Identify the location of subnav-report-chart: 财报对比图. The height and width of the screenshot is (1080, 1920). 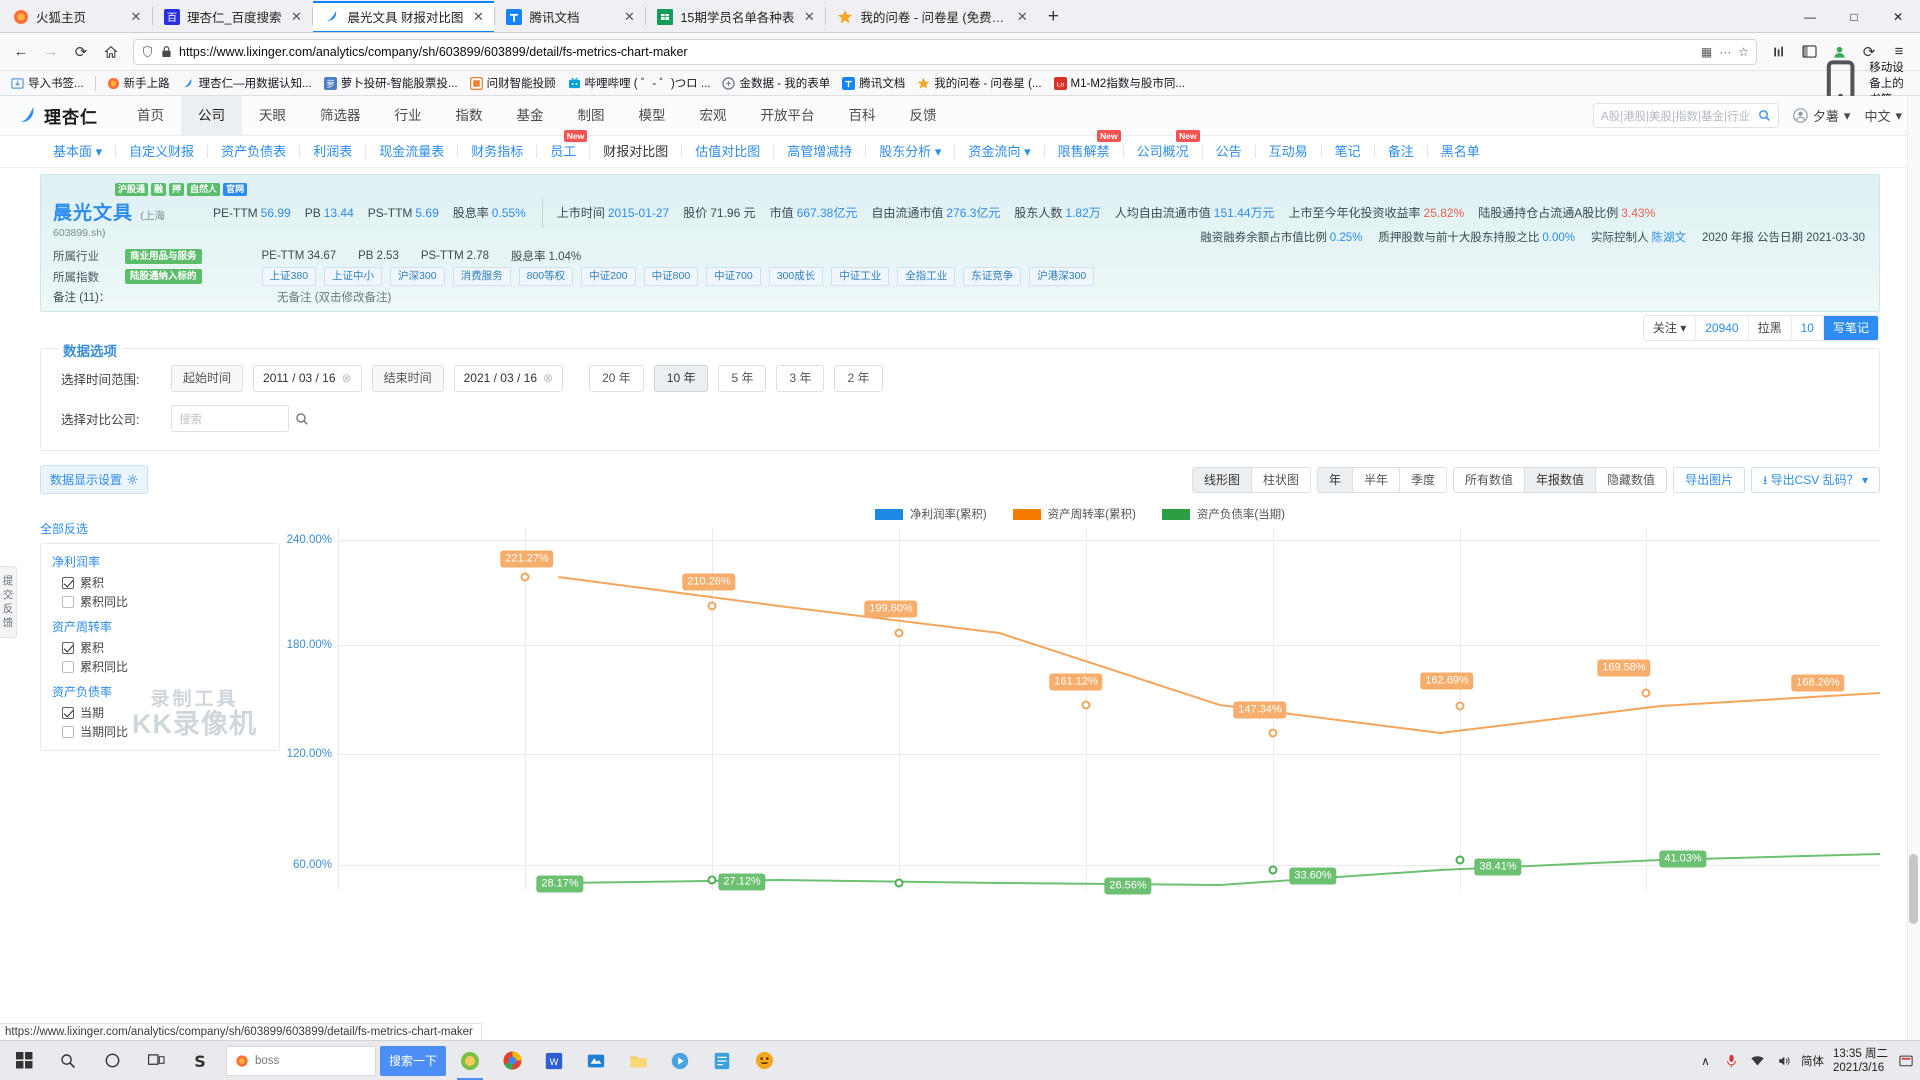
(635, 152).